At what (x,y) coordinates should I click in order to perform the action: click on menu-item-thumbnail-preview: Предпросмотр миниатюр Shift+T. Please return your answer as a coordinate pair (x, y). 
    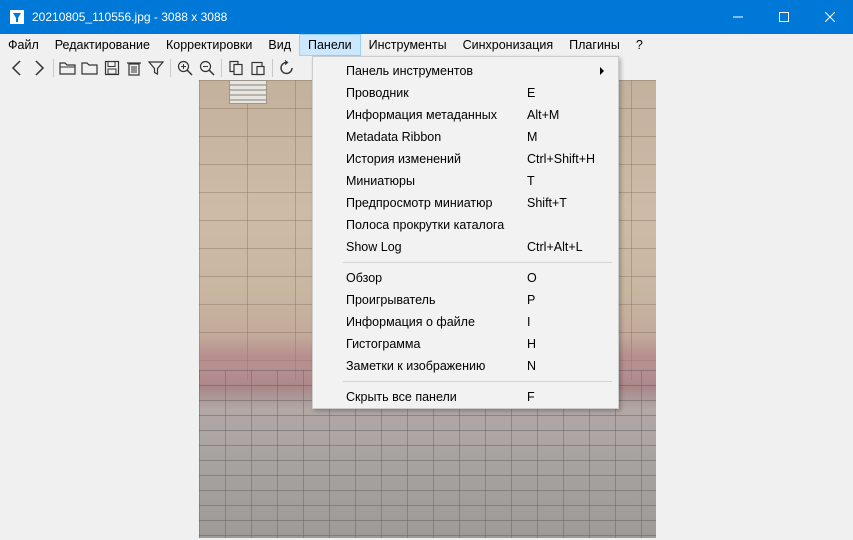
    Looking at the image, I should click on (465, 203).